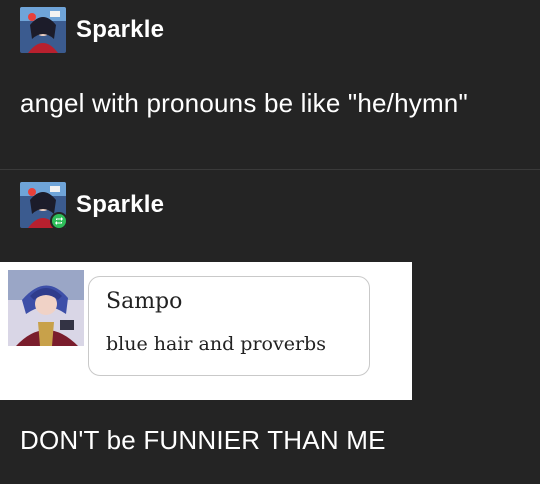 This screenshot has height=484, width=540. What do you see at coordinates (270, 169) in the screenshot?
I see `post-divider` at bounding box center [270, 169].